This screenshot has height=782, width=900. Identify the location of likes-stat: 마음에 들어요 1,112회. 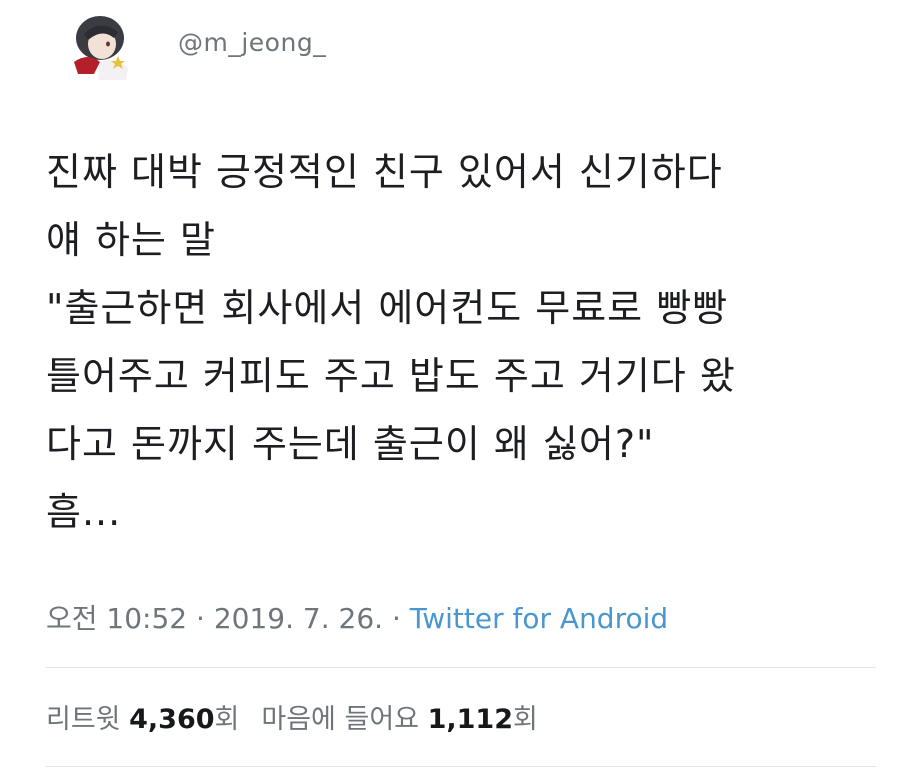
(399, 719).